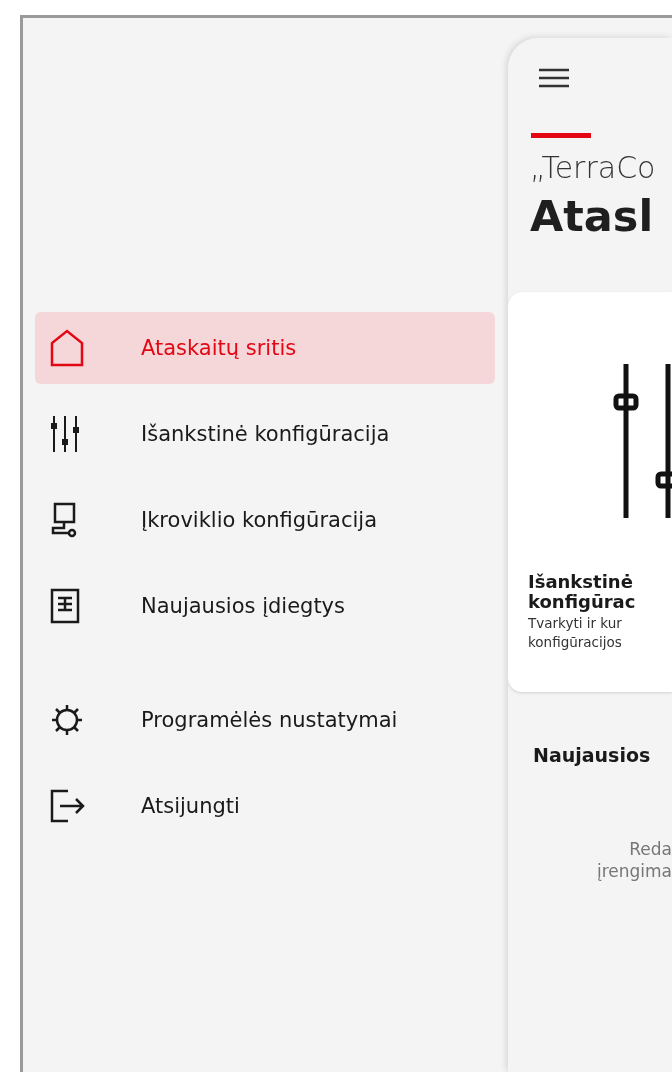 This screenshot has height=1072, width=672. What do you see at coordinates (68, 806) in the screenshot?
I see `logout-icon` at bounding box center [68, 806].